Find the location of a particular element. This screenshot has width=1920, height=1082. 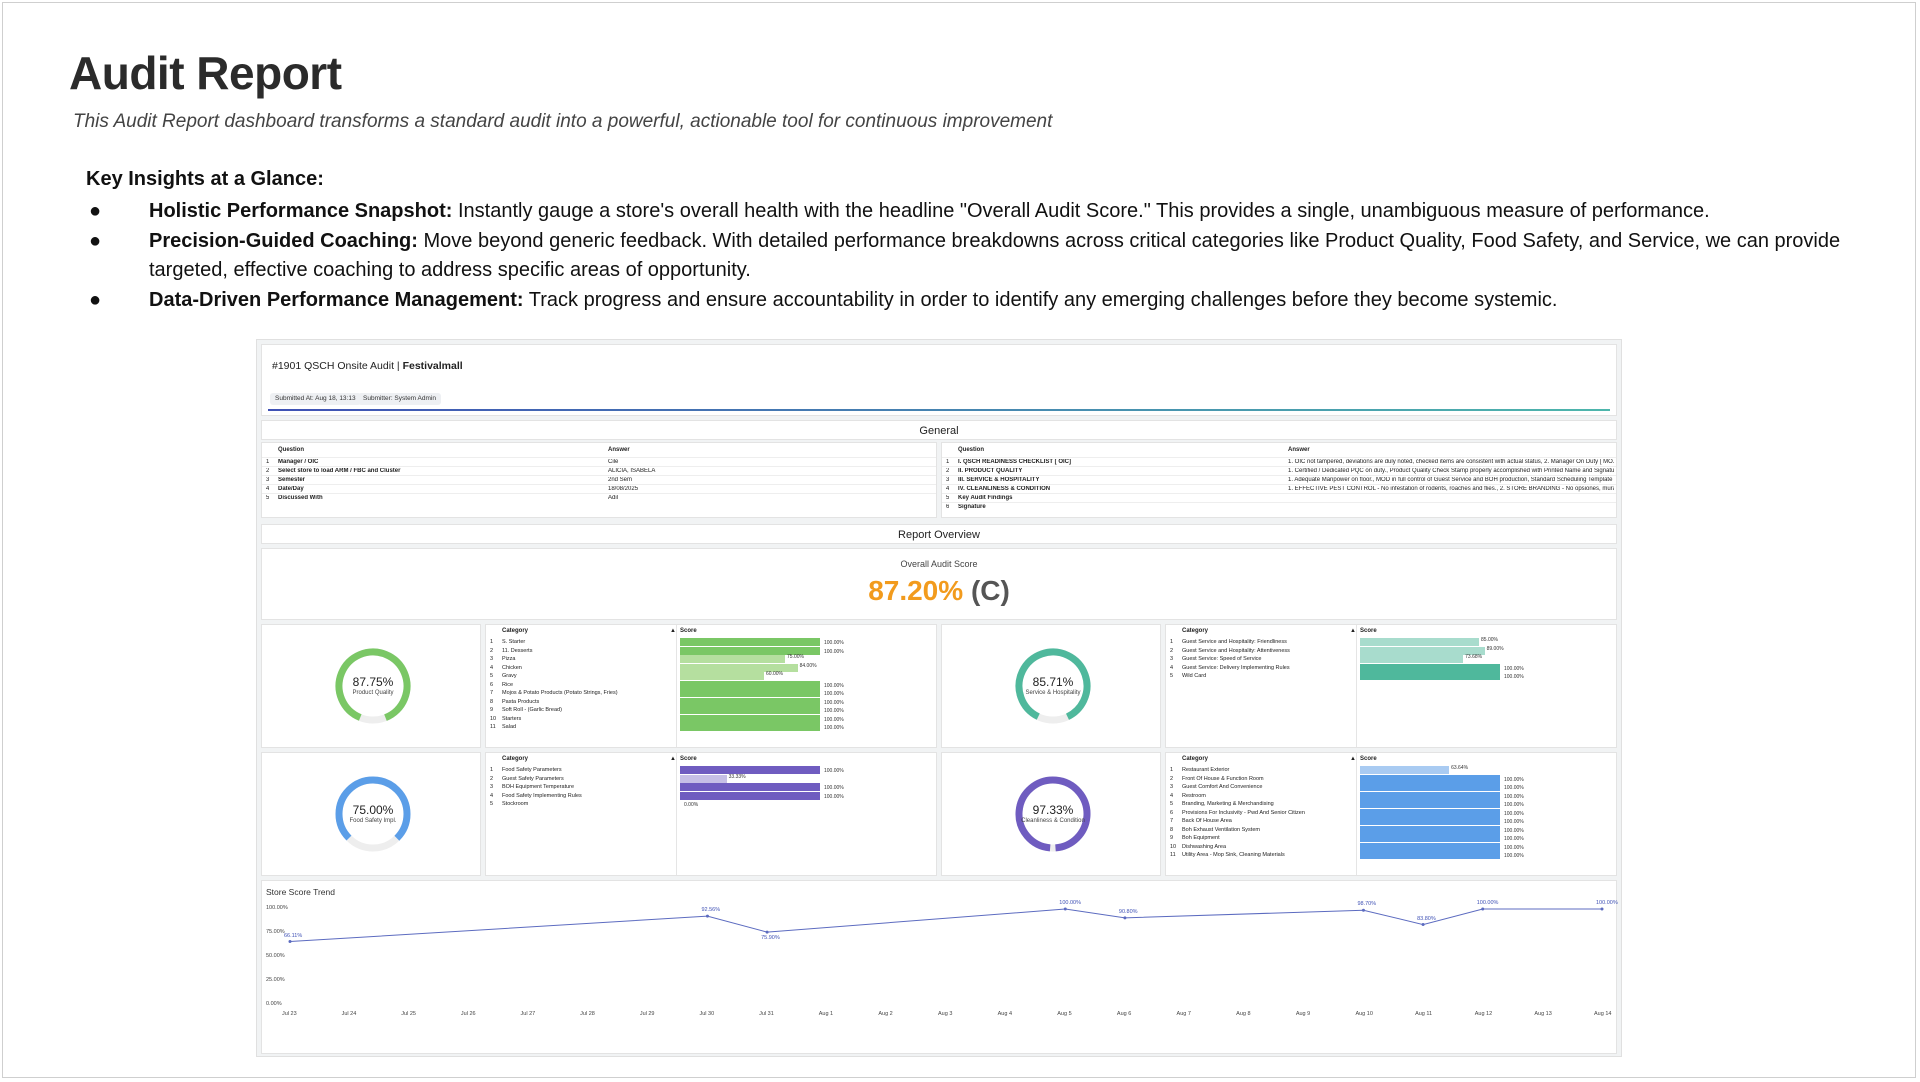

y-tick-label: 75.00% is located at coordinates (275, 932).